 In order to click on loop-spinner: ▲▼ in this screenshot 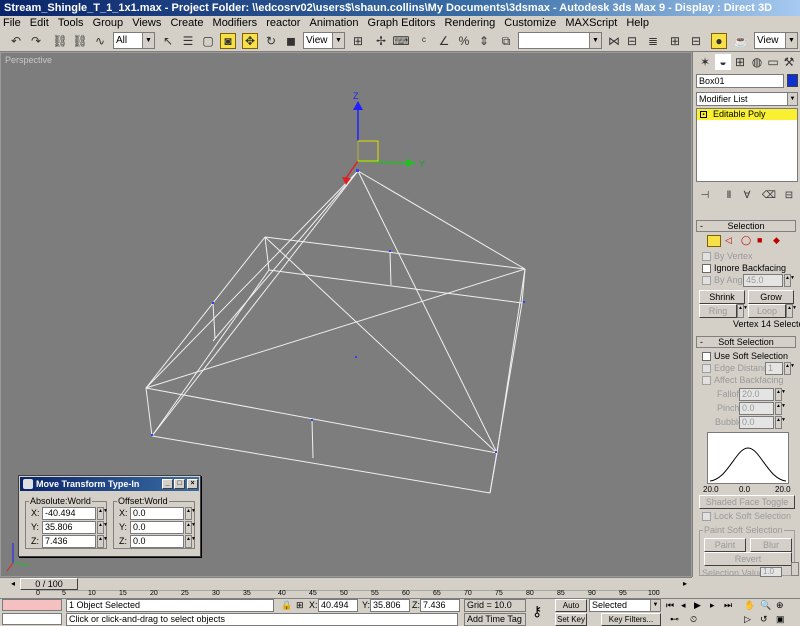, I will do `click(791, 311)`.